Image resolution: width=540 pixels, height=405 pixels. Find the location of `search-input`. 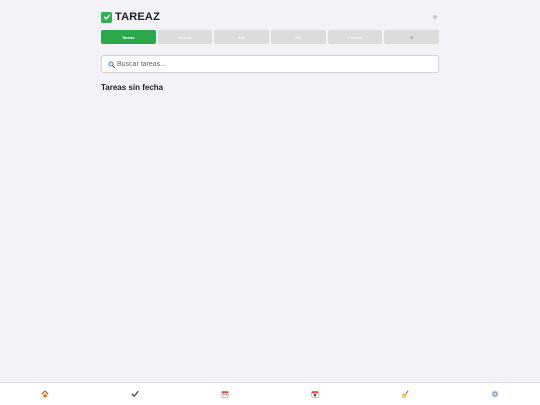

search-input is located at coordinates (267, 64).